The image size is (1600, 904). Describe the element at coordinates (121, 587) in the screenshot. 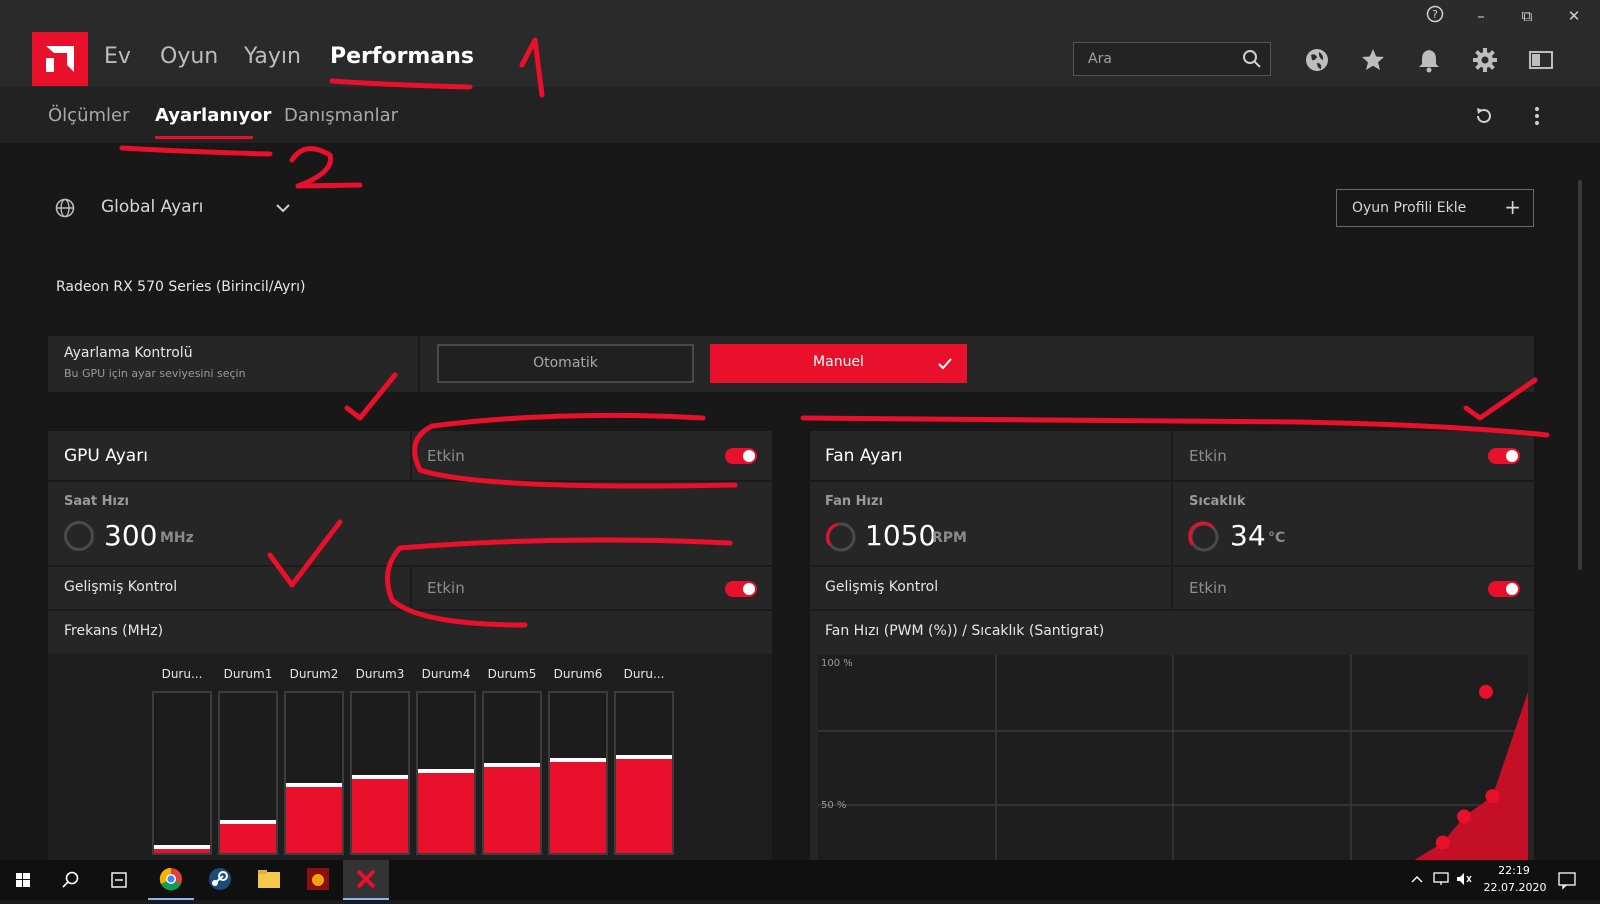

I see `gpu-advanced-control-label: Gelişmiş Kontrol` at that location.